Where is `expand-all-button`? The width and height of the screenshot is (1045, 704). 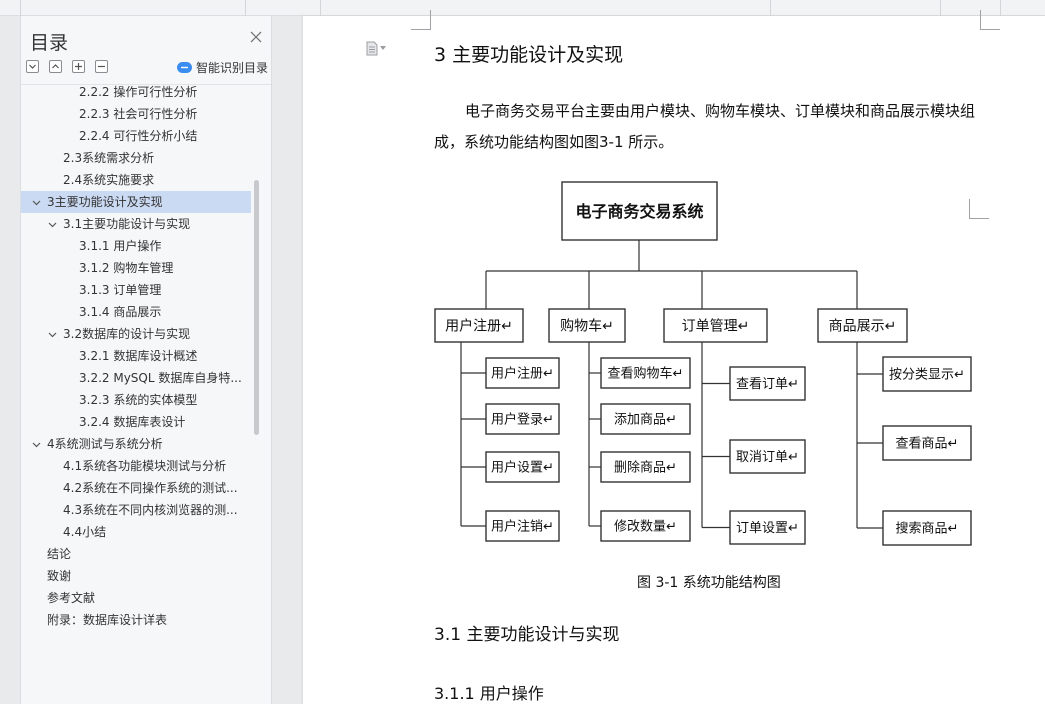 expand-all-button is located at coordinates (32, 66).